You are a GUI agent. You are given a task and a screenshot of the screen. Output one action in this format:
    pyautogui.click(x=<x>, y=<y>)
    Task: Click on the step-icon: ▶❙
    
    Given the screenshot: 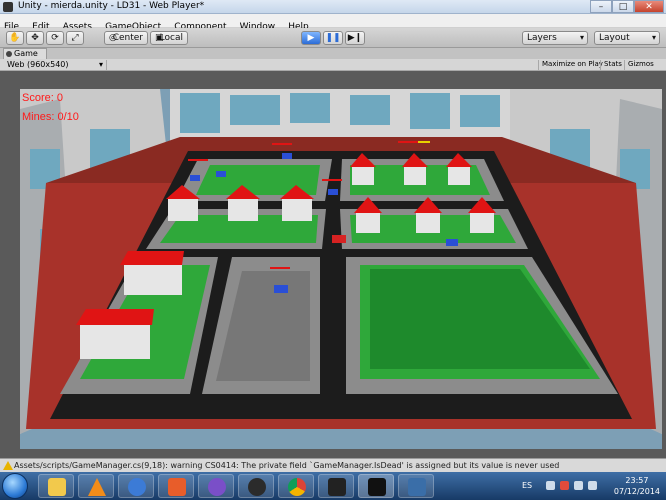 What is the action you would take?
    pyautogui.click(x=355, y=38)
    